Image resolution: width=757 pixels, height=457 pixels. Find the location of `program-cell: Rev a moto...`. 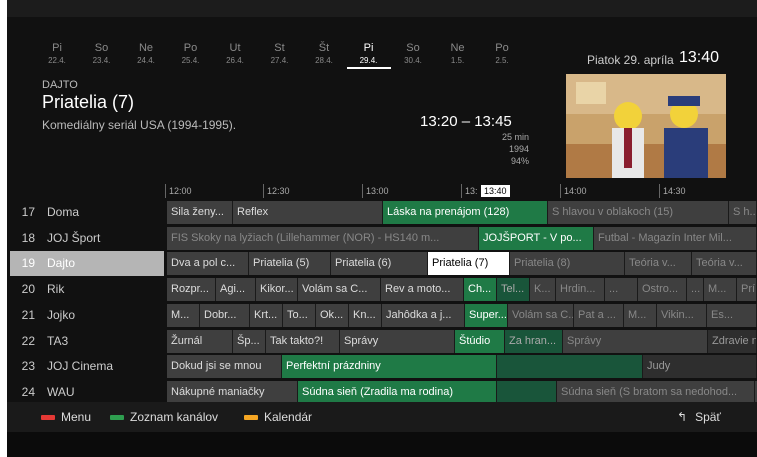

program-cell: Rev a moto... is located at coordinates (422, 290).